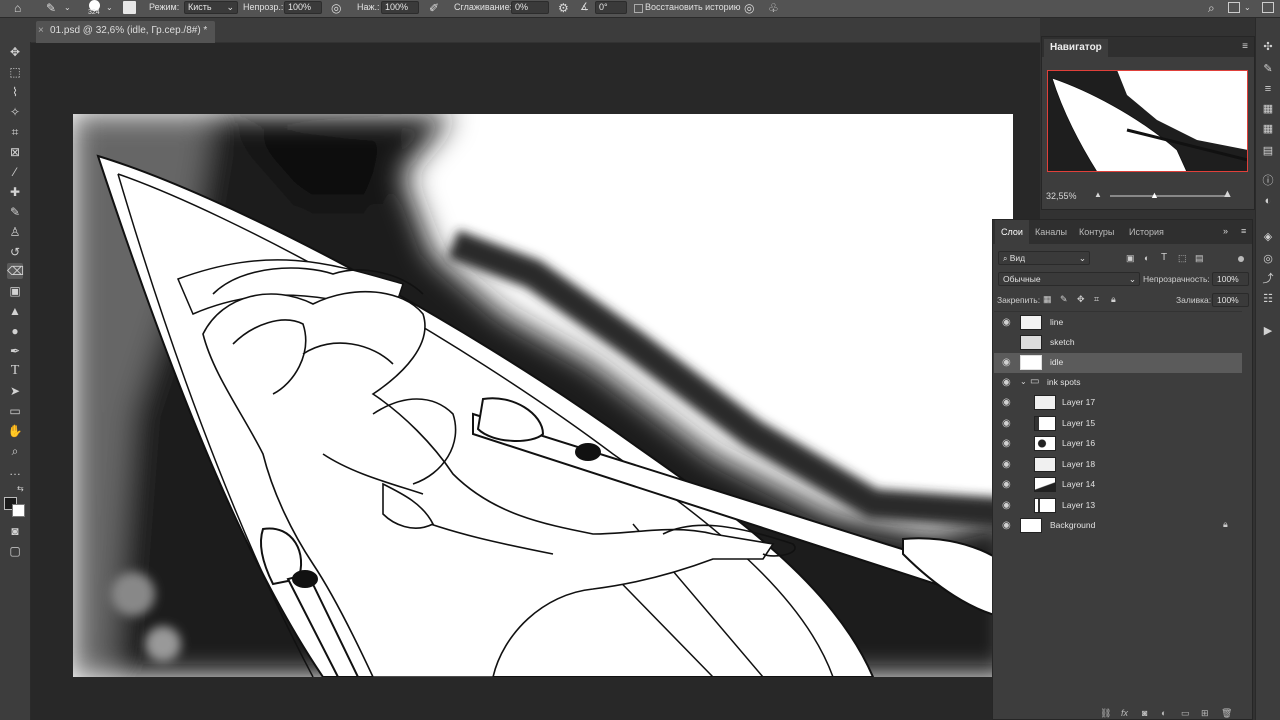  Describe the element at coordinates (1268, 331) in the screenshot. I see `play-icon: ▶` at that location.